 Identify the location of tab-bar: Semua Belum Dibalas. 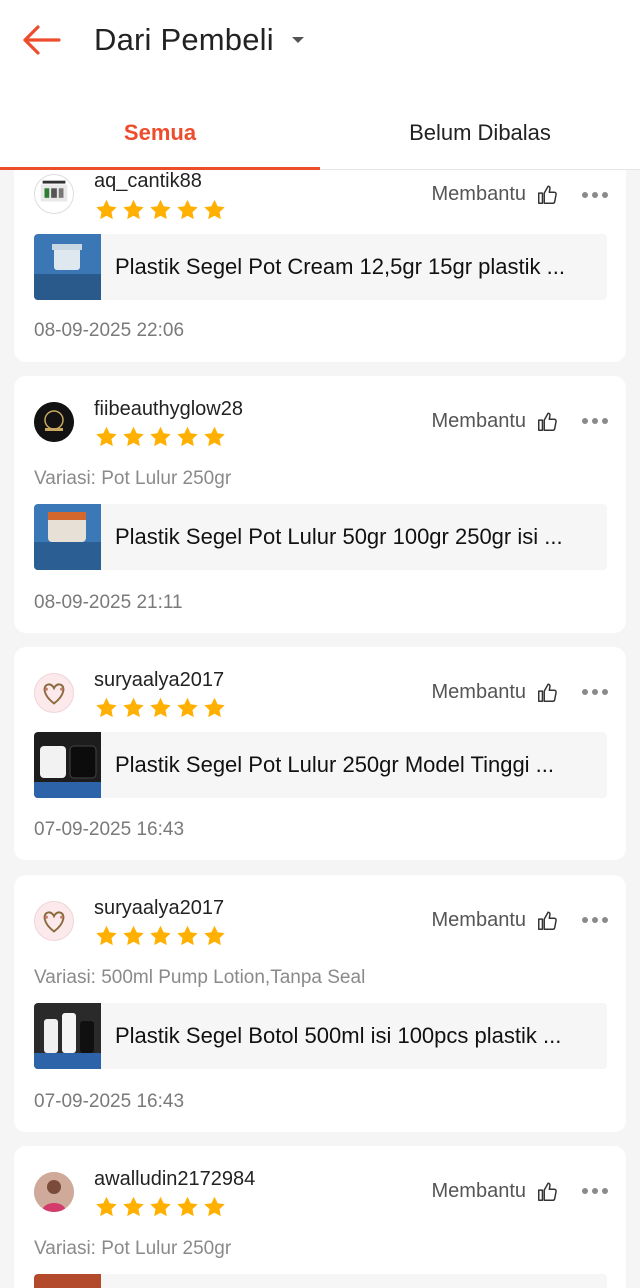
(320, 135).